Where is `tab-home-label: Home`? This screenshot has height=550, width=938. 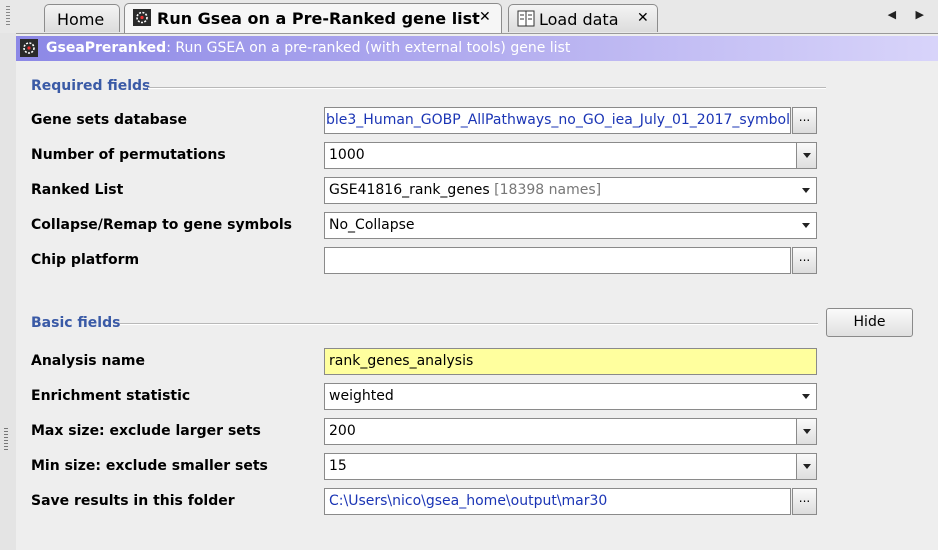 tab-home-label: Home is located at coordinates (81, 19).